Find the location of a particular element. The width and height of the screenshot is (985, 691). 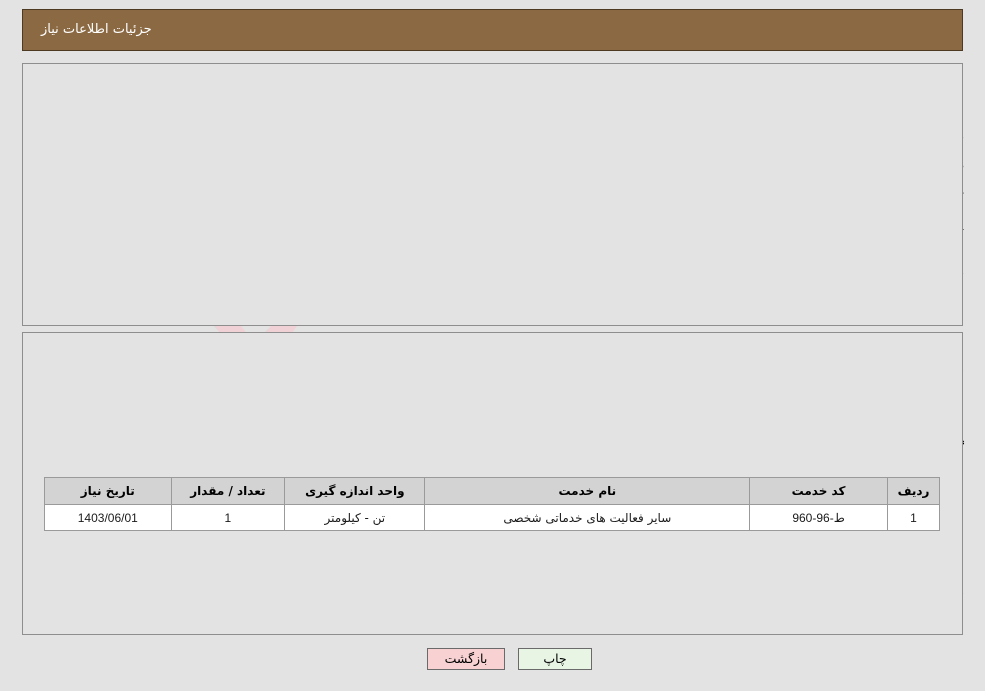

col-date: تاریخ نیاز is located at coordinates (108, 491).